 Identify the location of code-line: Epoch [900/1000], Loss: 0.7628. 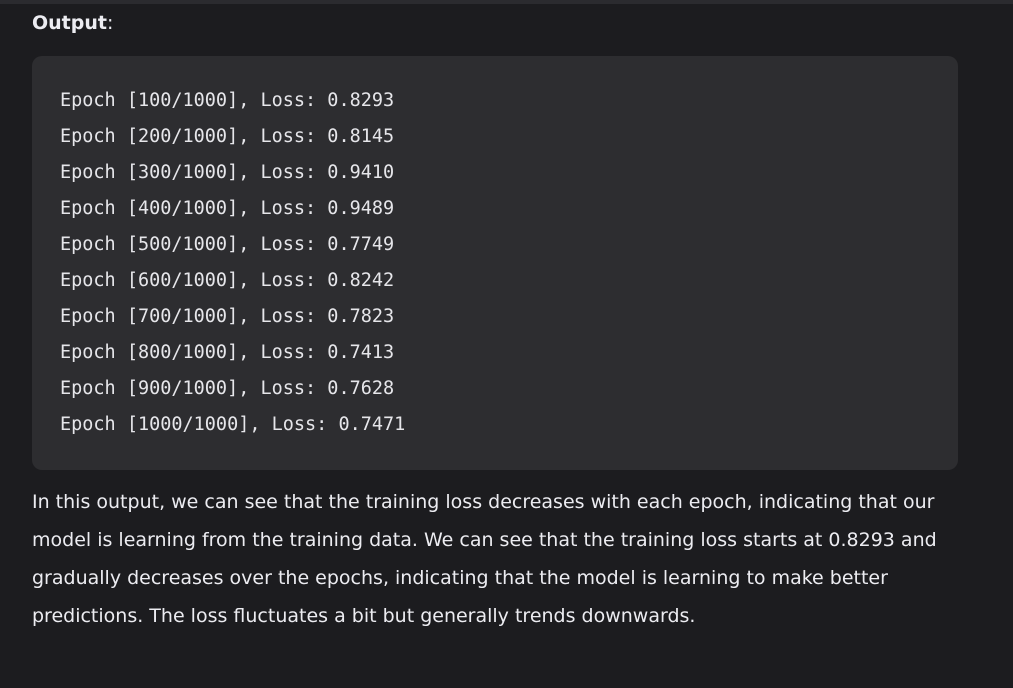
(227, 388).